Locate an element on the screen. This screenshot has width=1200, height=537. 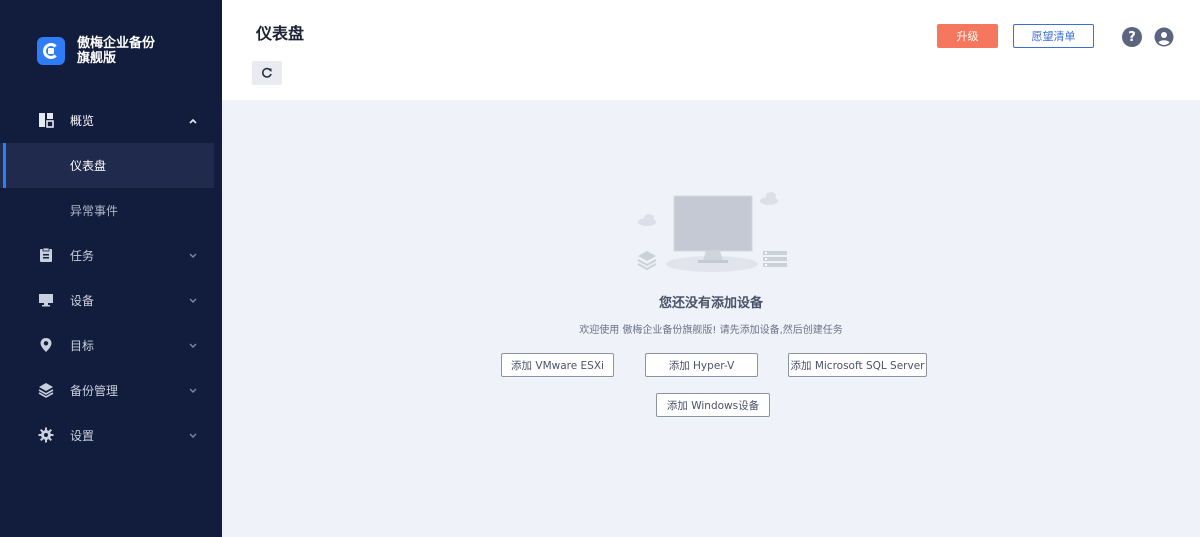
brand-edition: 旗舰版 is located at coordinates (97, 58).